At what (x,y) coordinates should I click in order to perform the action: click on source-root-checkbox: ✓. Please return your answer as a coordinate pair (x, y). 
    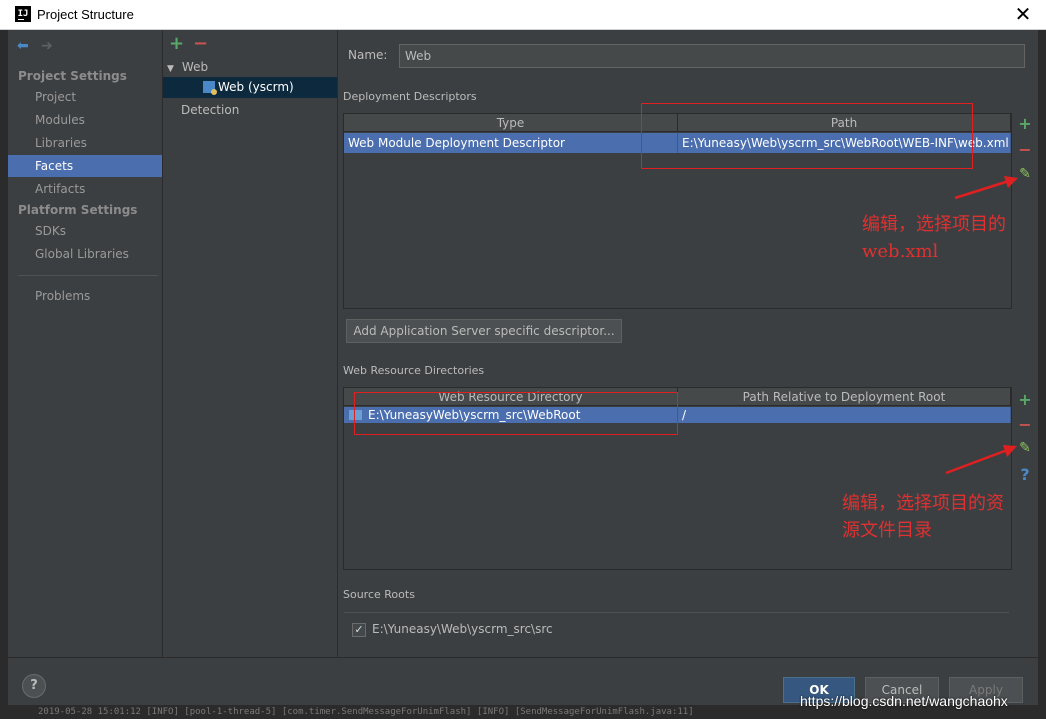
    Looking at the image, I should click on (359, 630).